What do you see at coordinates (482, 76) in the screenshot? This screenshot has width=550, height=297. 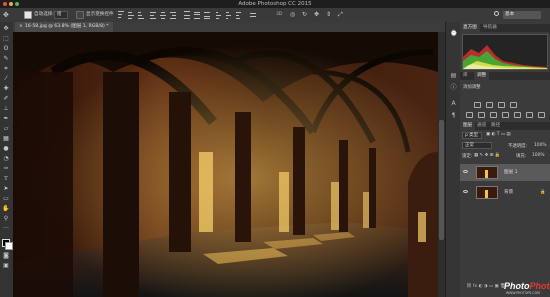 I see `tab-adjustments: 调整` at bounding box center [482, 76].